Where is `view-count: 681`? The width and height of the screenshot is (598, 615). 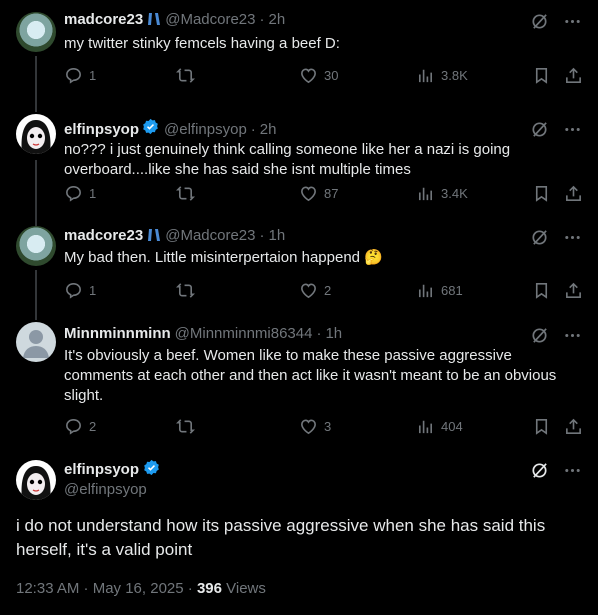 view-count: 681 is located at coordinates (452, 290).